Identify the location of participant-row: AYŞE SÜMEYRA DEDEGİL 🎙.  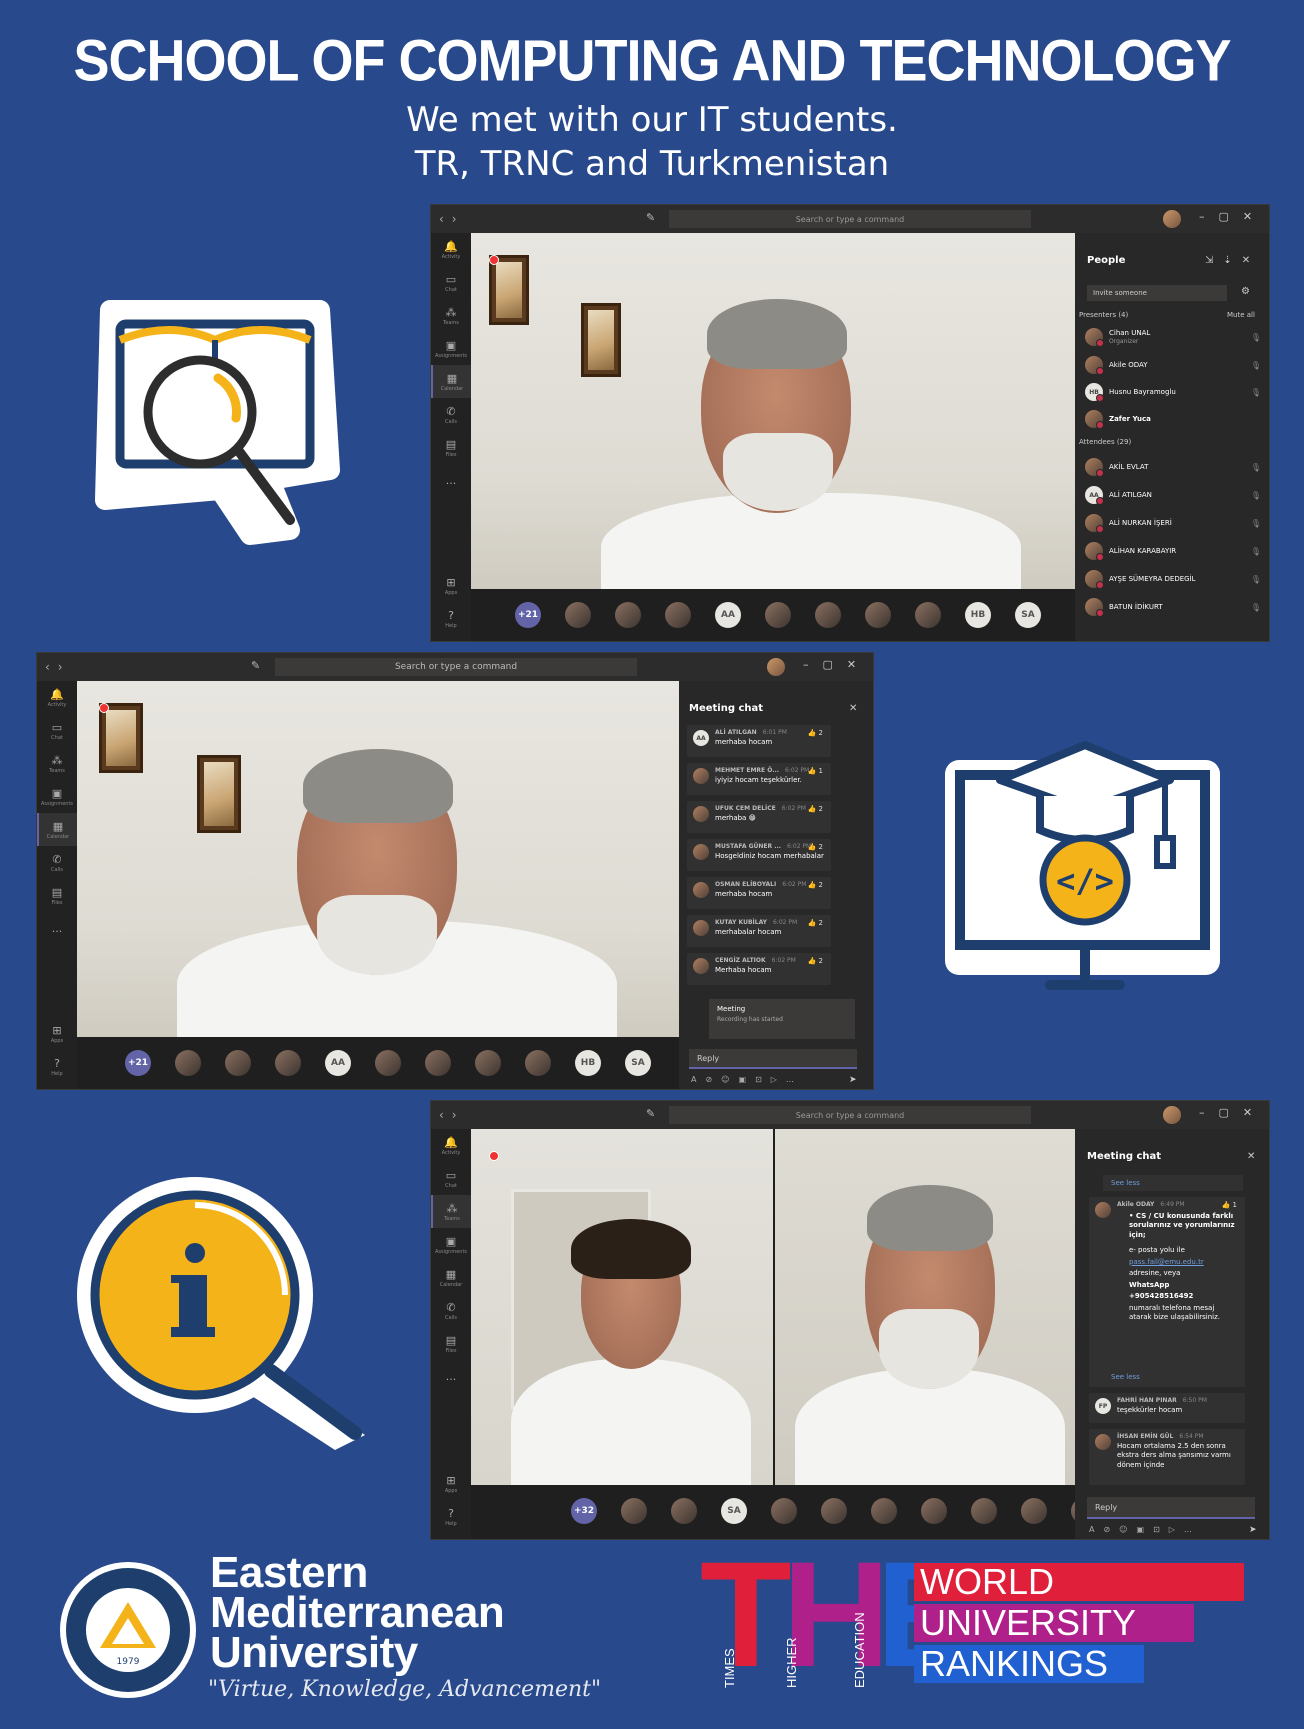
(1173, 579).